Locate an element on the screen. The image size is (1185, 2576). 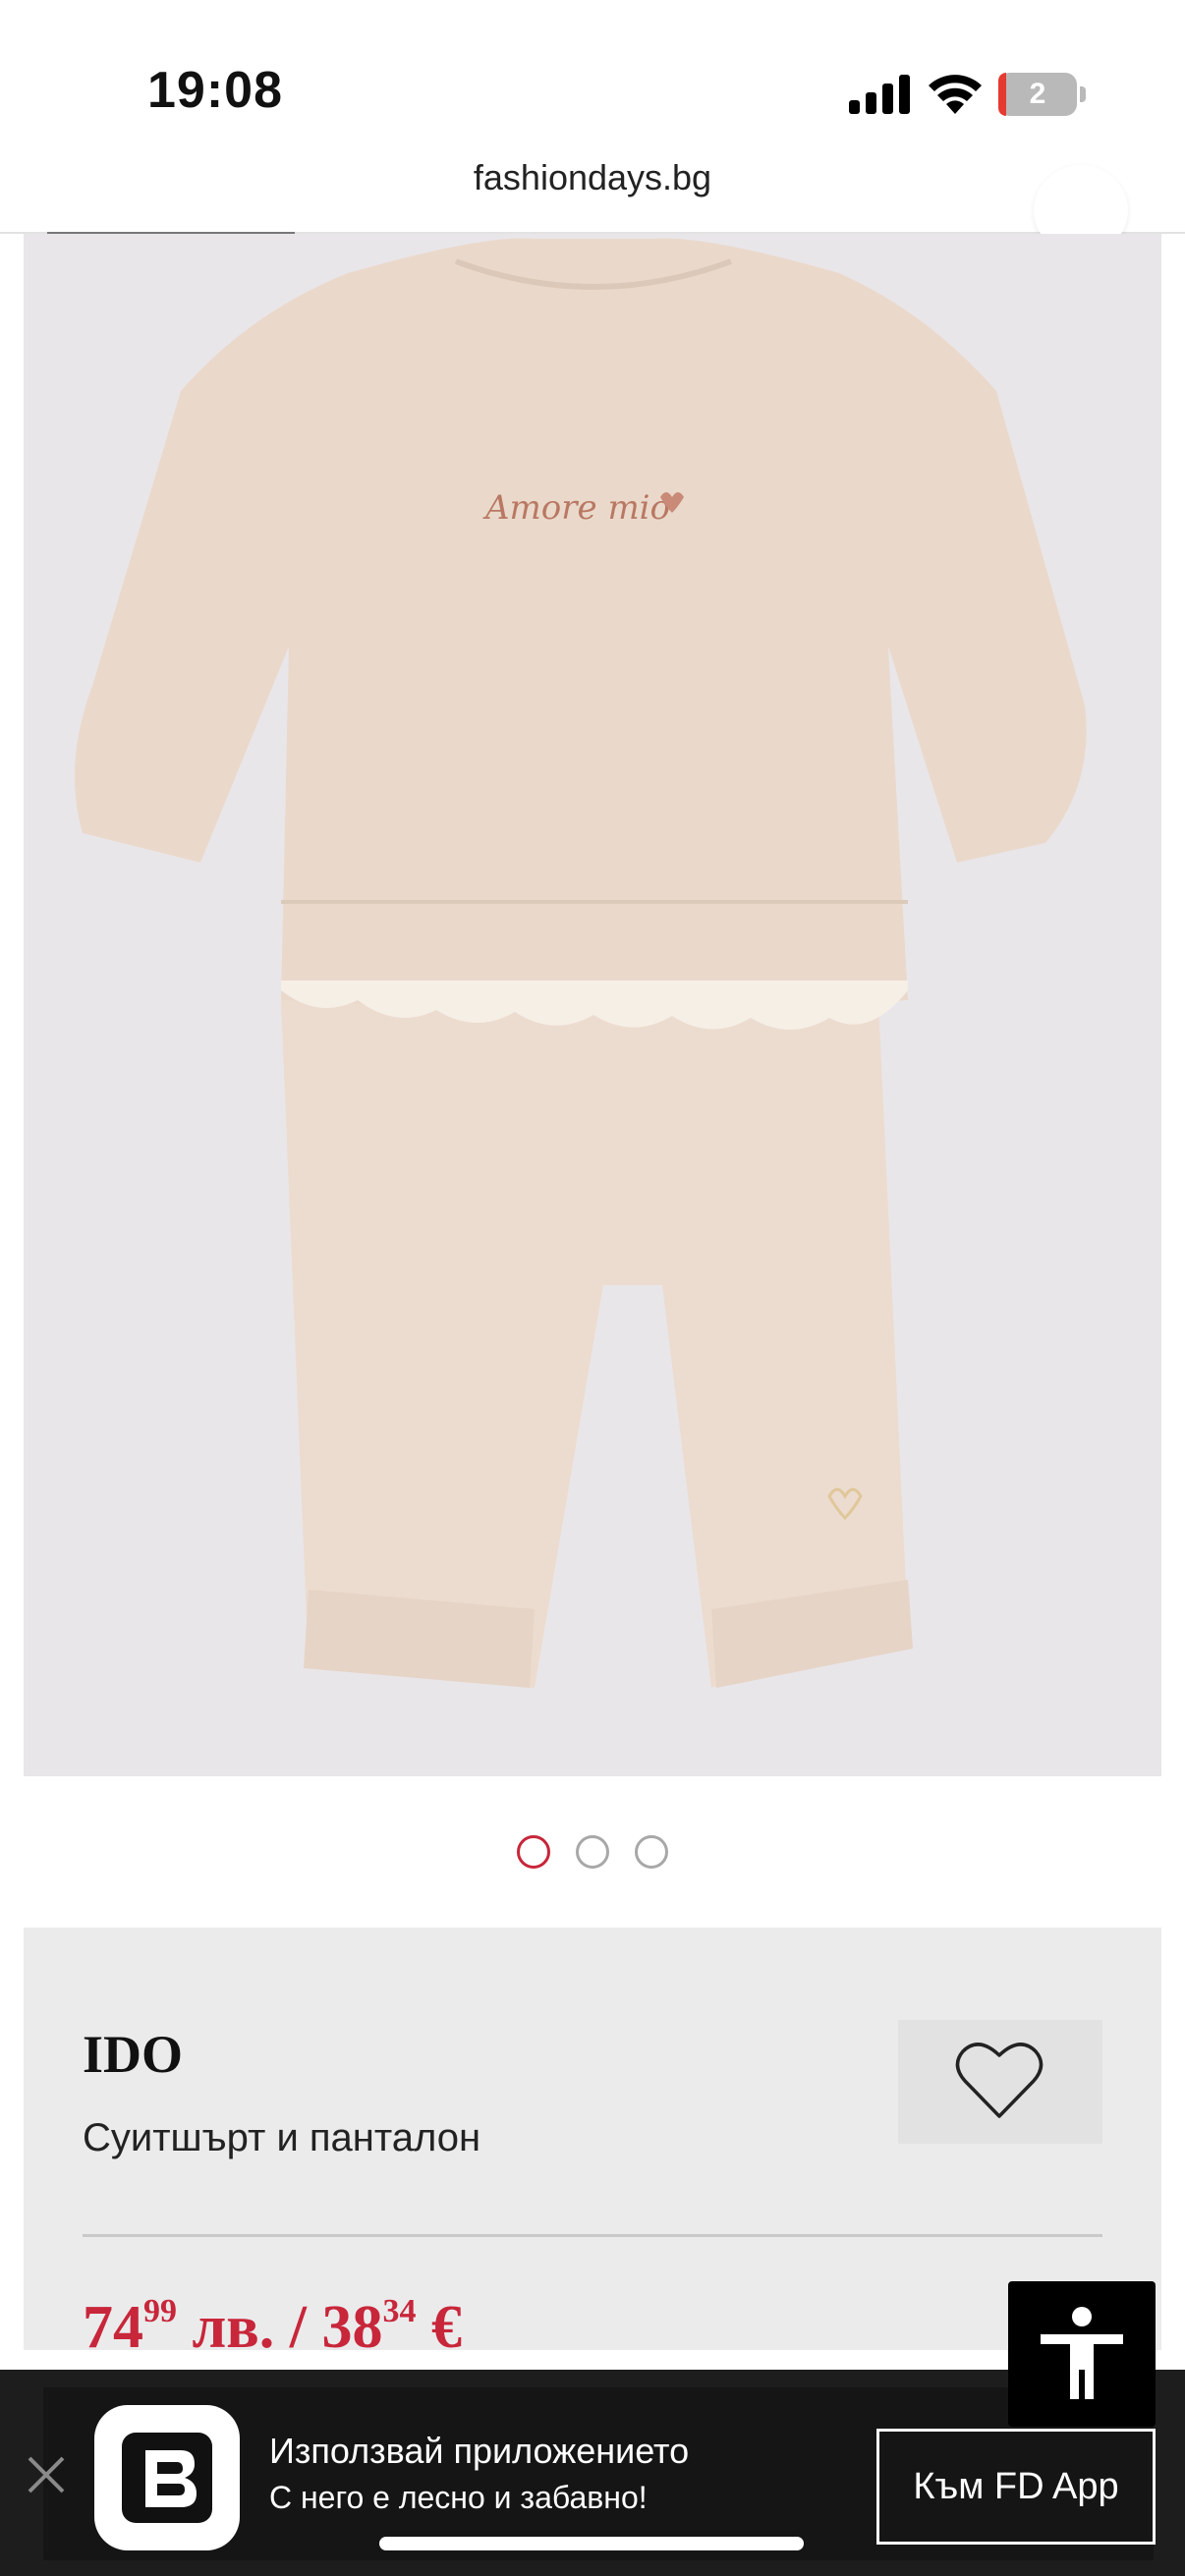
app-logo is located at coordinates (167, 2477).